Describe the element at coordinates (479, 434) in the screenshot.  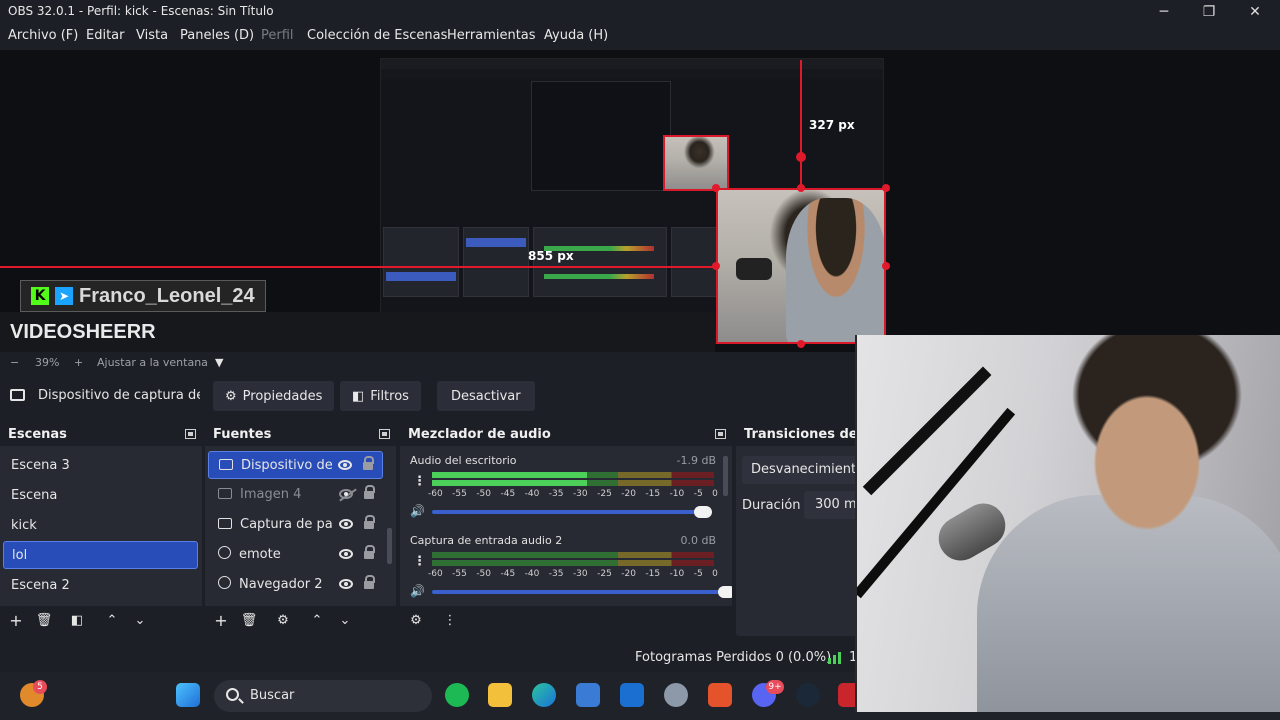
I see `mixer-title: Mezclador de audio` at that location.